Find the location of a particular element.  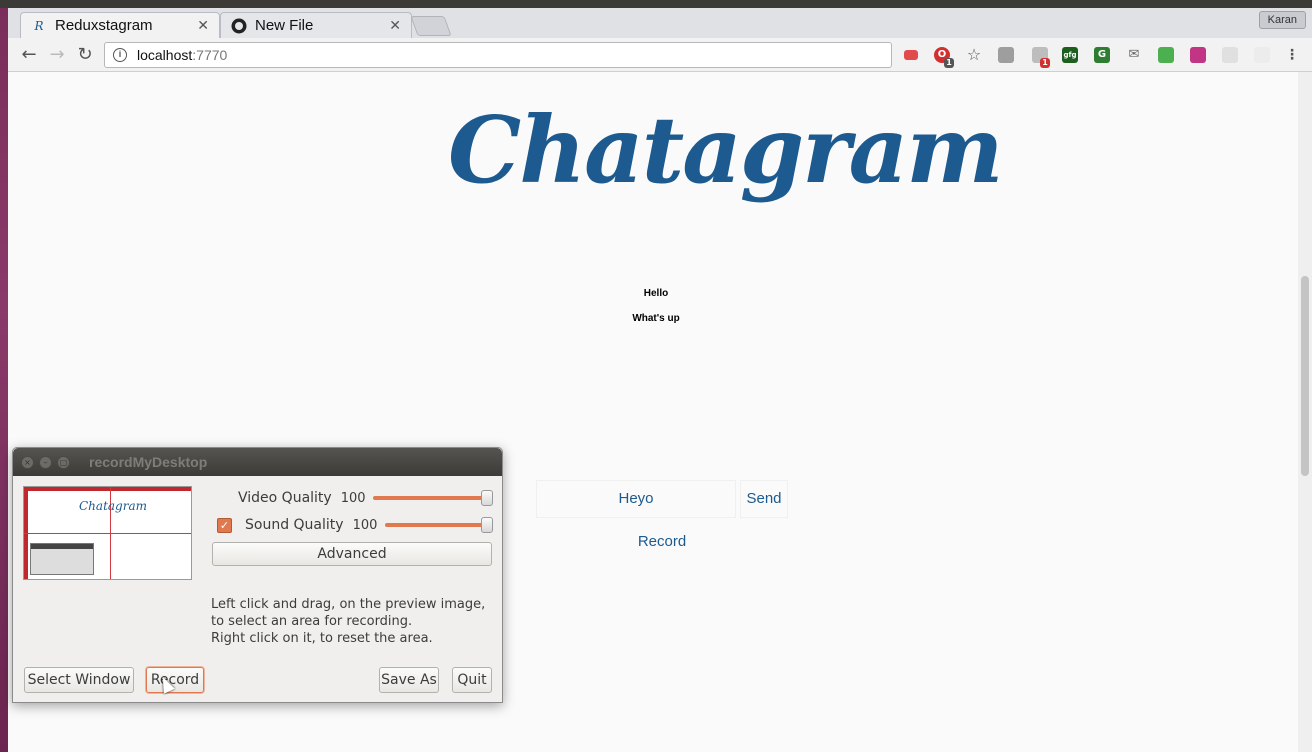

url-port: :7770 is located at coordinates (210, 55).